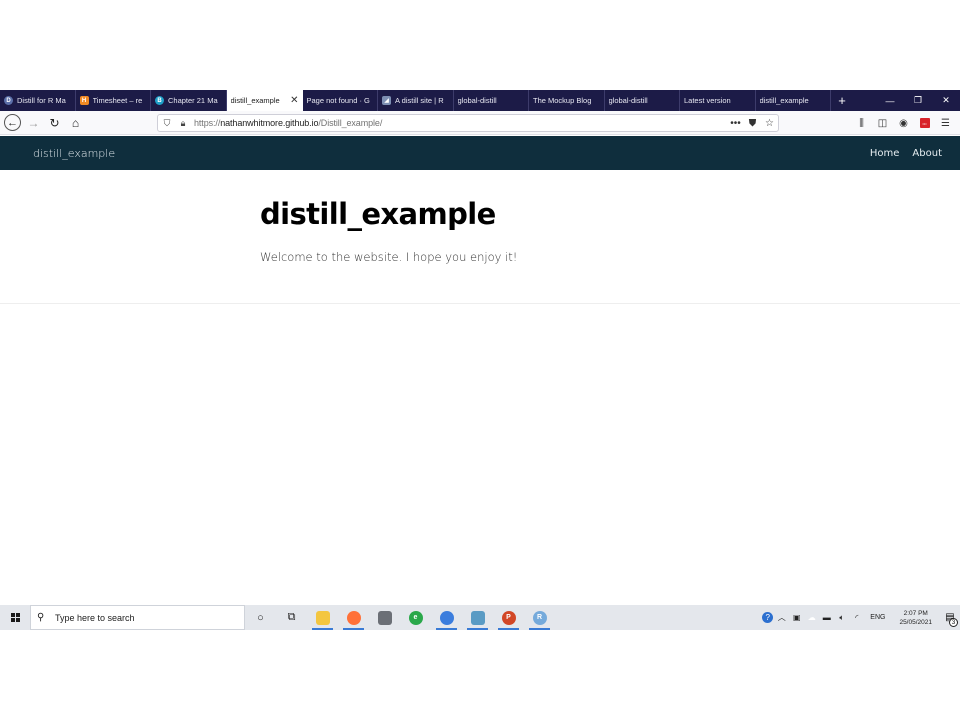  What do you see at coordinates (841, 618) in the screenshot?
I see `volume-icon: 🔈︎` at bounding box center [841, 618].